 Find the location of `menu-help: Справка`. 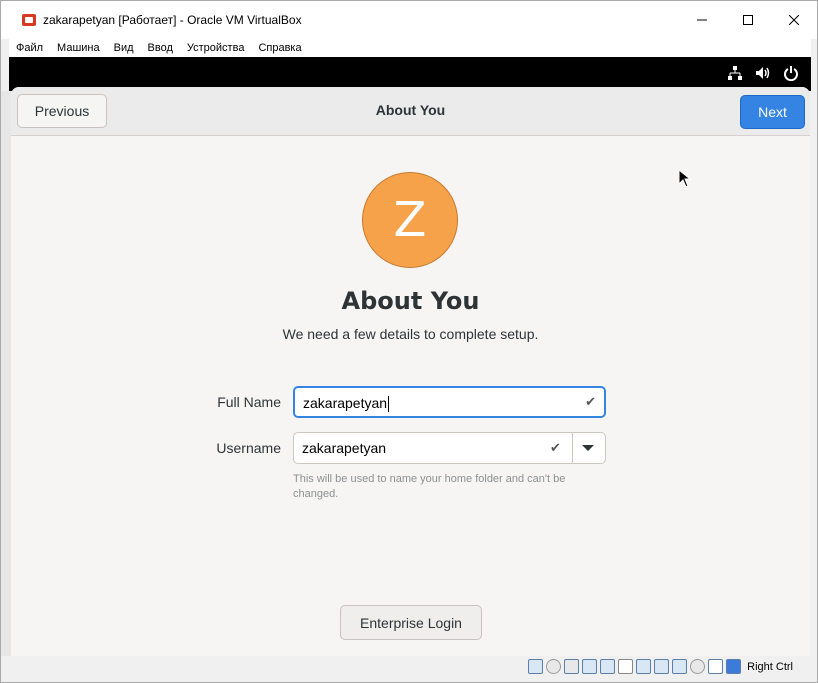

menu-help: Справка is located at coordinates (279, 48).